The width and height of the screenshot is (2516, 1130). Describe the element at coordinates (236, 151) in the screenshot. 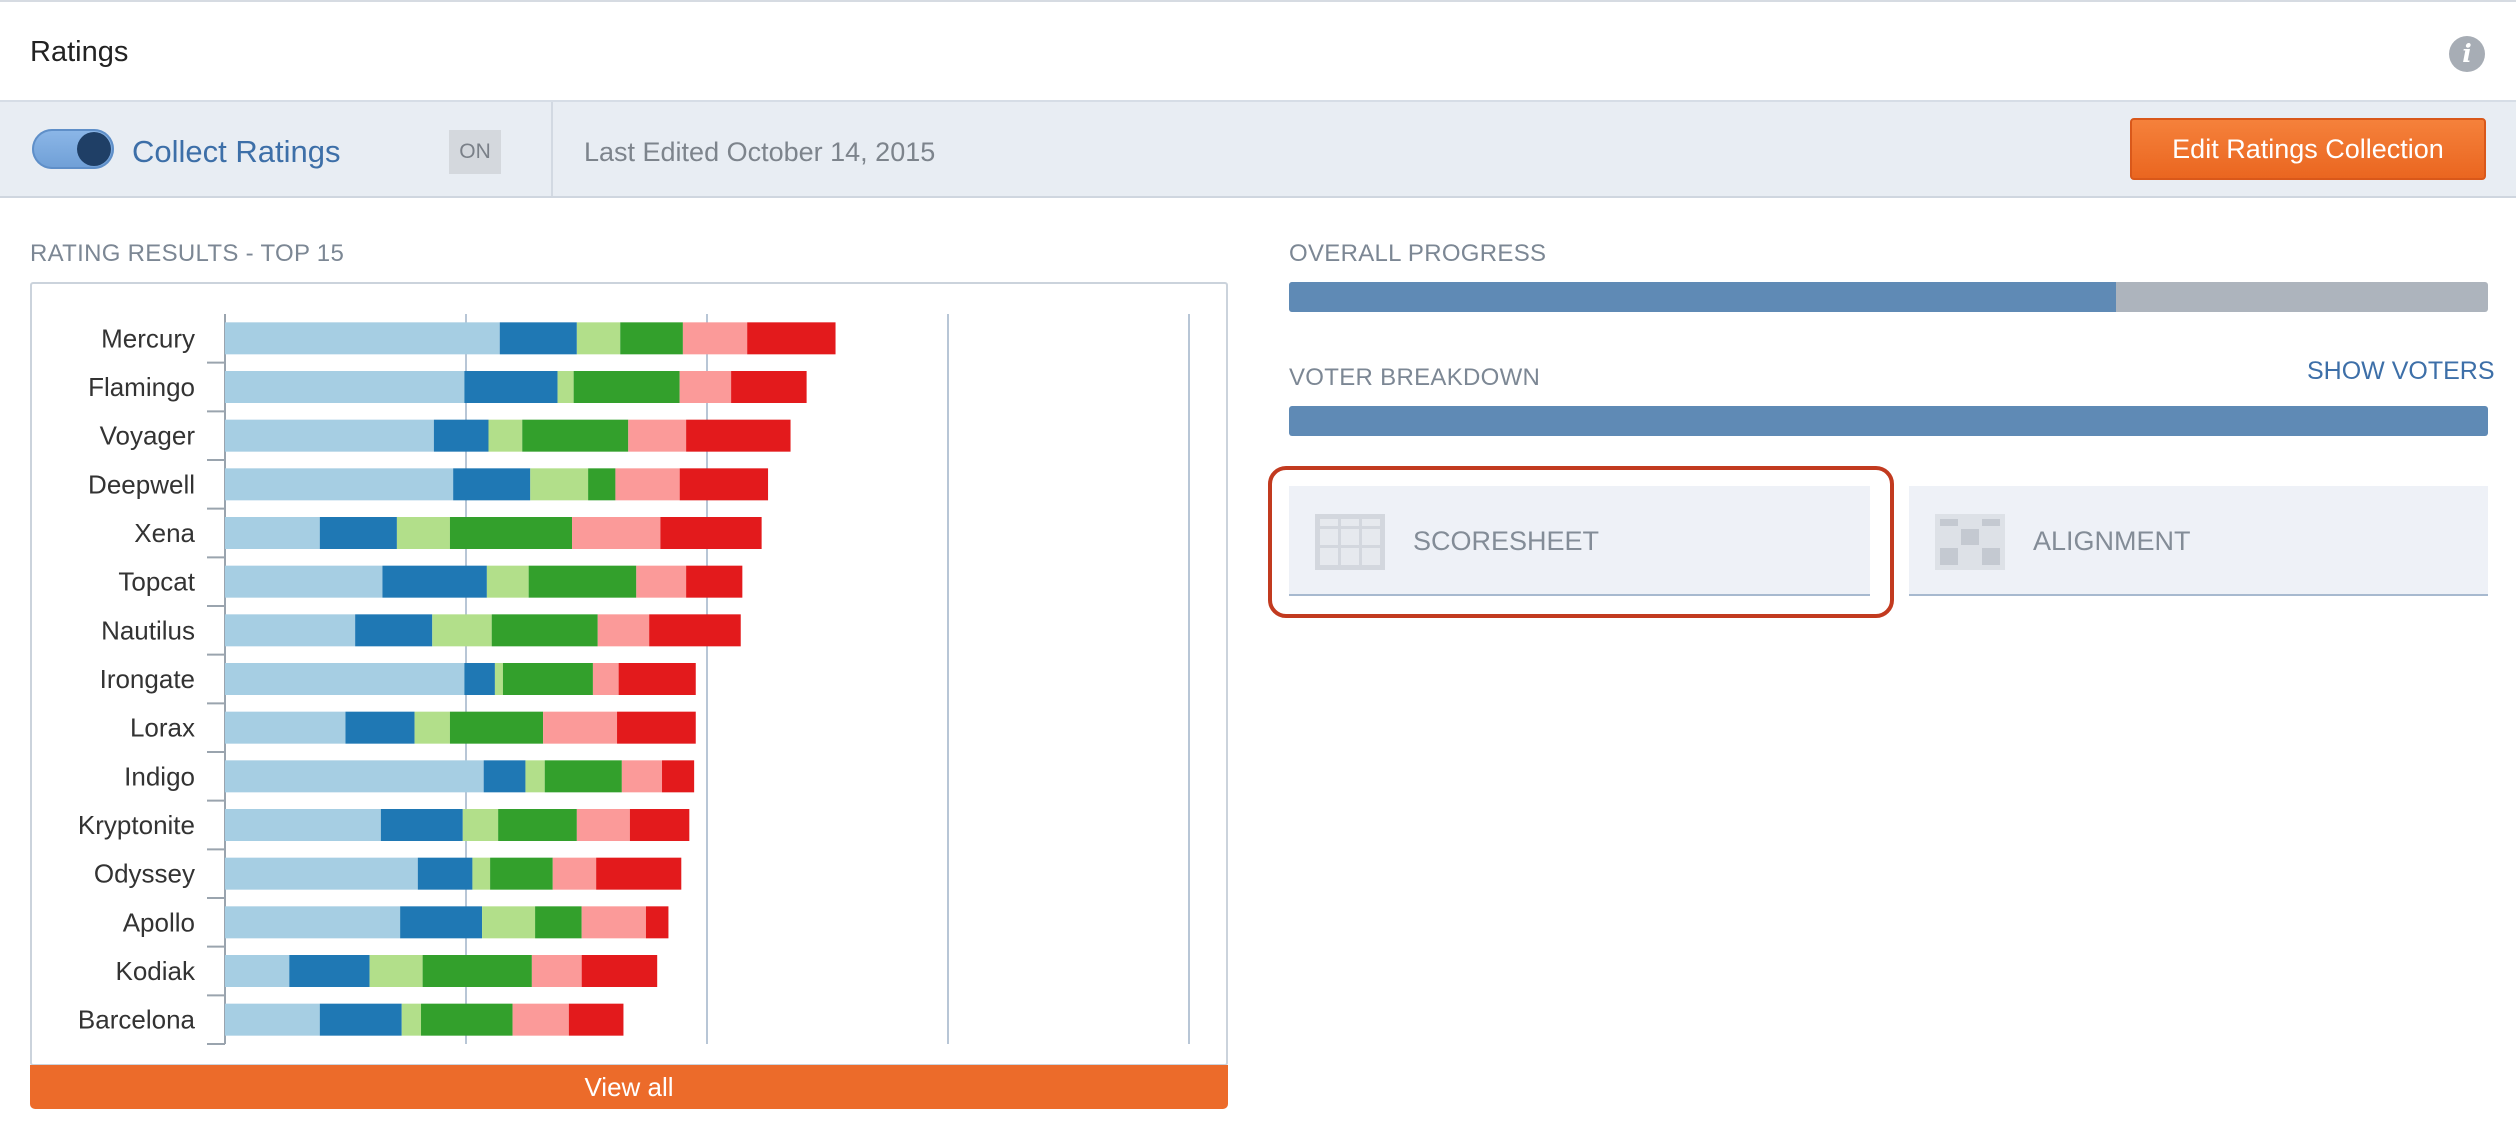

I see `toggle-label: Collect Ratings` at that location.